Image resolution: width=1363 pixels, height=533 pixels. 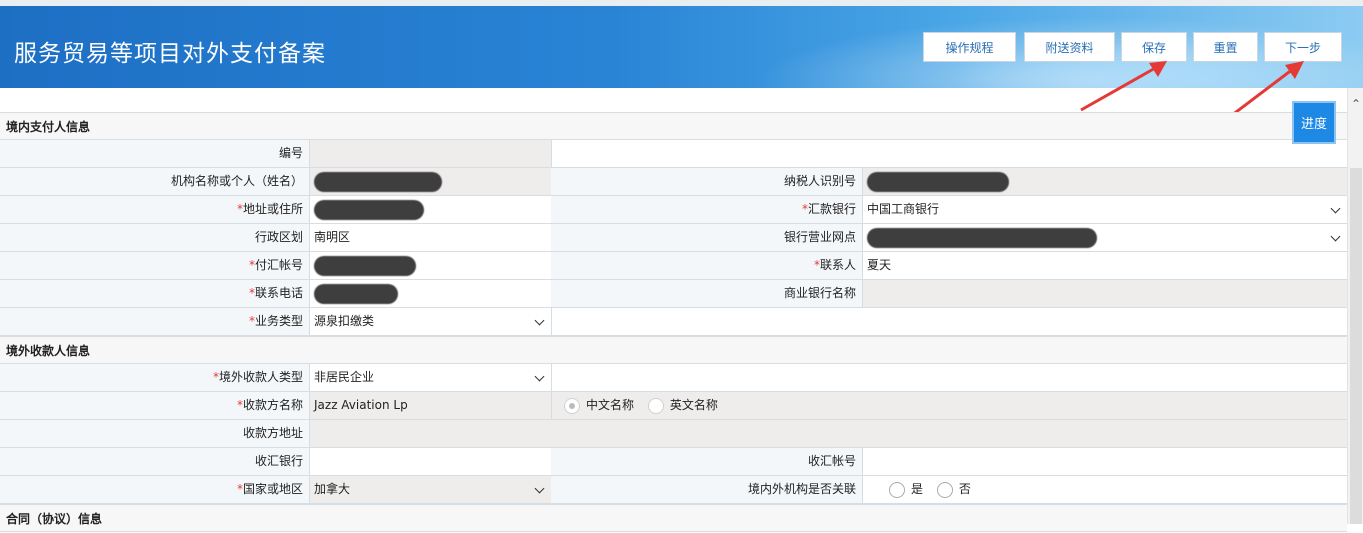 I want to click on form-row: 收汇银行 收汇帐号, so click(x=673, y=462).